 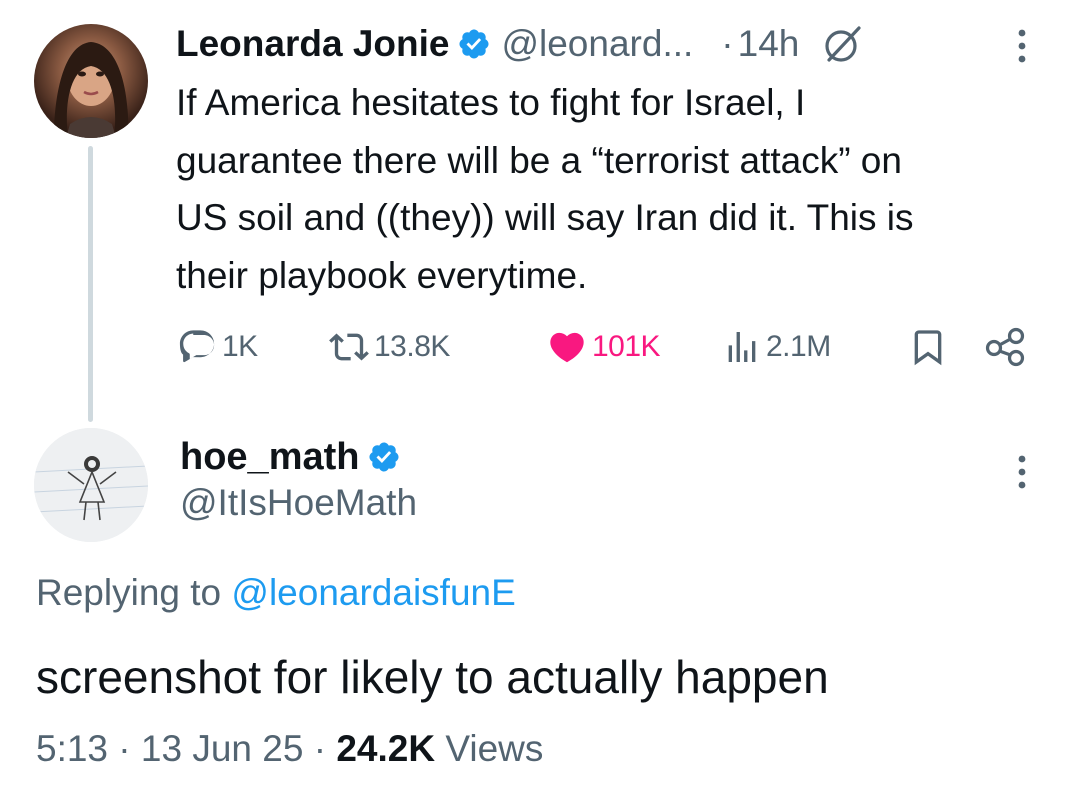 What do you see at coordinates (269, 457) in the screenshot?
I see `reply-display-name: hoe_math` at bounding box center [269, 457].